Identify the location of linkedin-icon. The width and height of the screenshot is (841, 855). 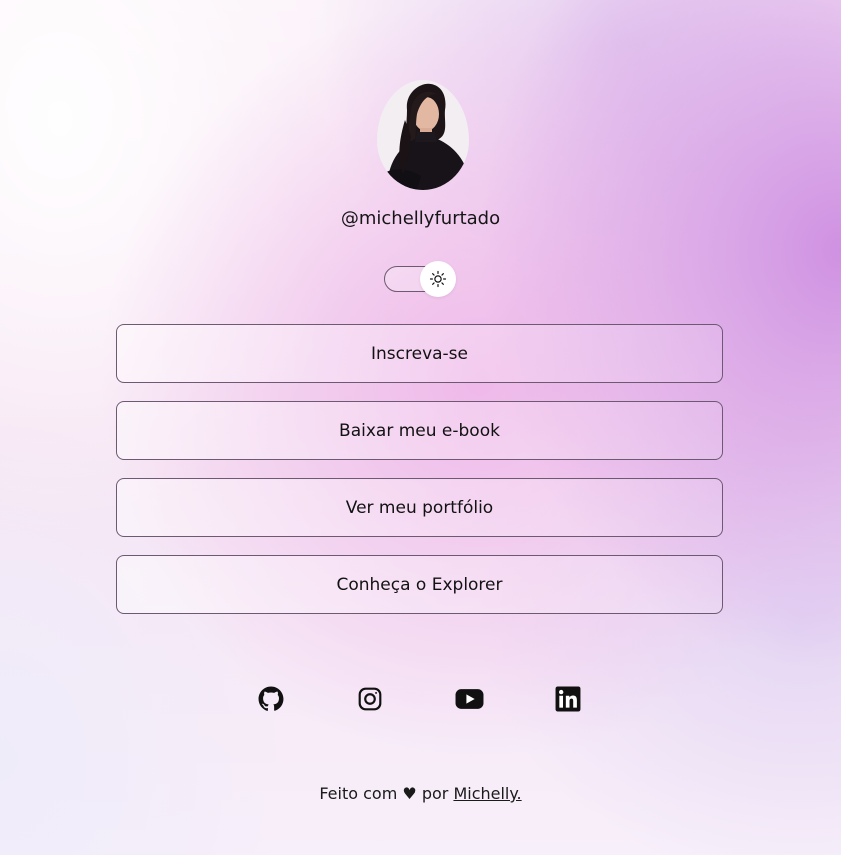
(568, 699).